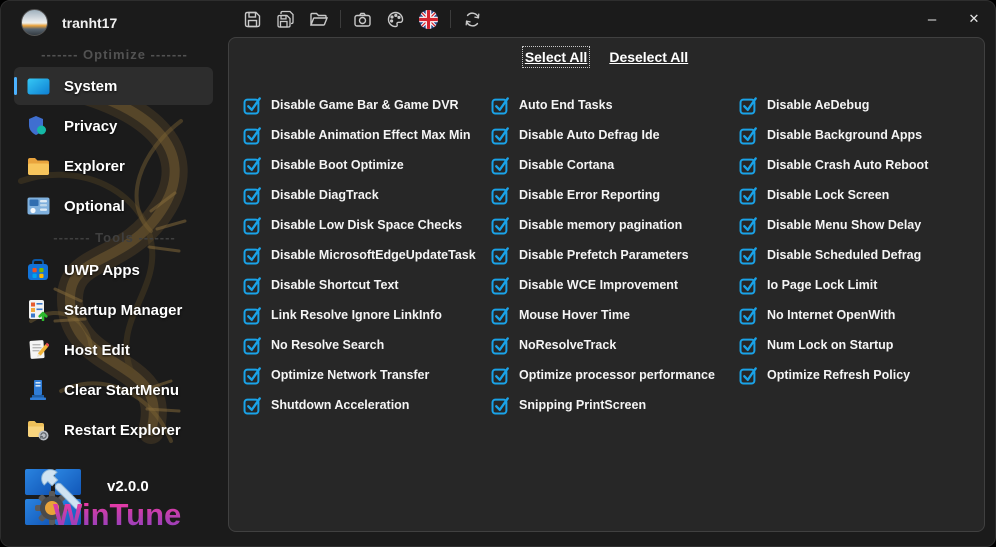 The height and width of the screenshot is (547, 996). I want to click on app-version: v2.0.0, so click(128, 486).